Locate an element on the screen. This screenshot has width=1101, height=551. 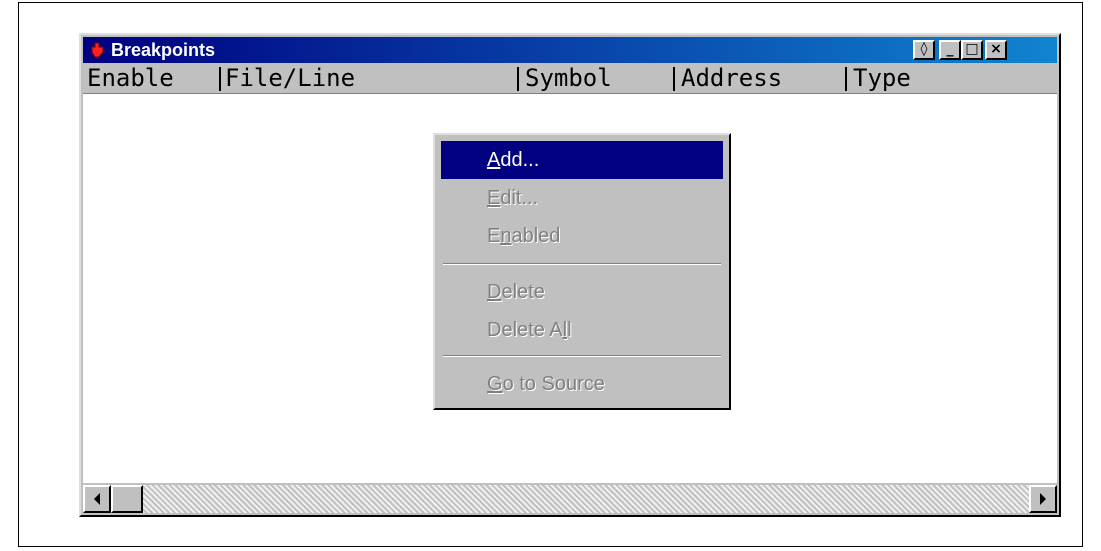
minimize-button: _ is located at coordinates (950, 50).